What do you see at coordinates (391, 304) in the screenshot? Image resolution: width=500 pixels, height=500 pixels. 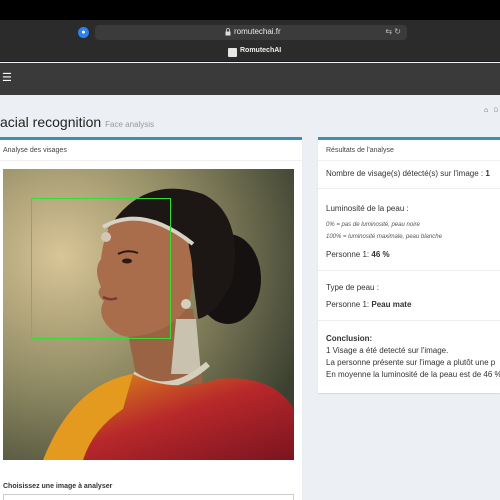 I see `person1-skin-type-value: Peau mate` at bounding box center [391, 304].